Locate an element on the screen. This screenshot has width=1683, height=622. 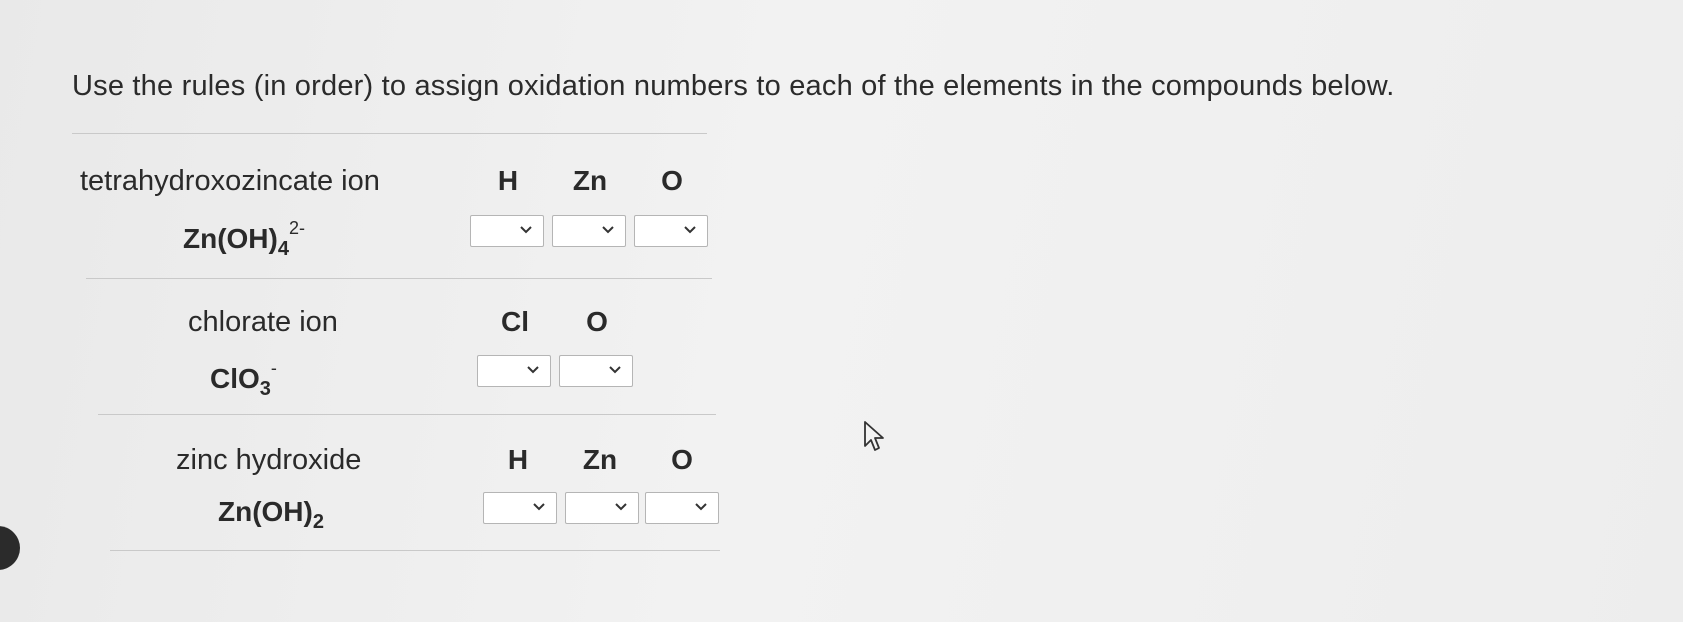
divider-top is located at coordinates (389, 133).